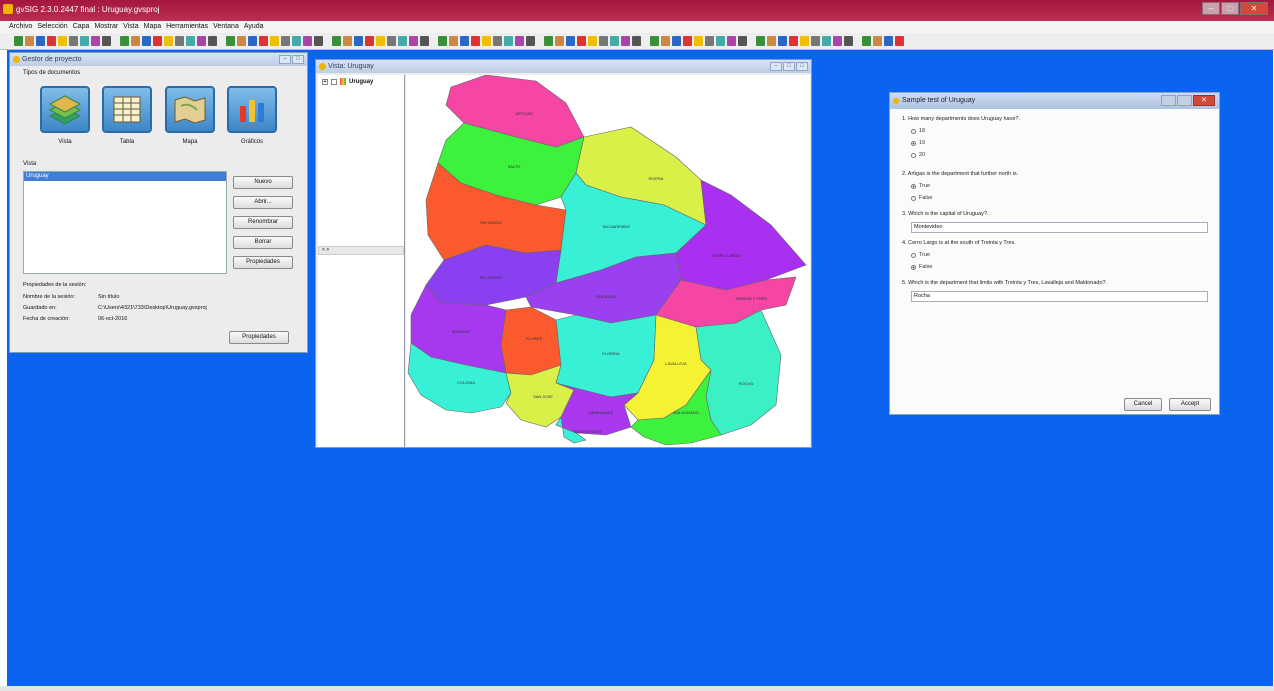  I want to click on accept-button: Accept, so click(1190, 404).